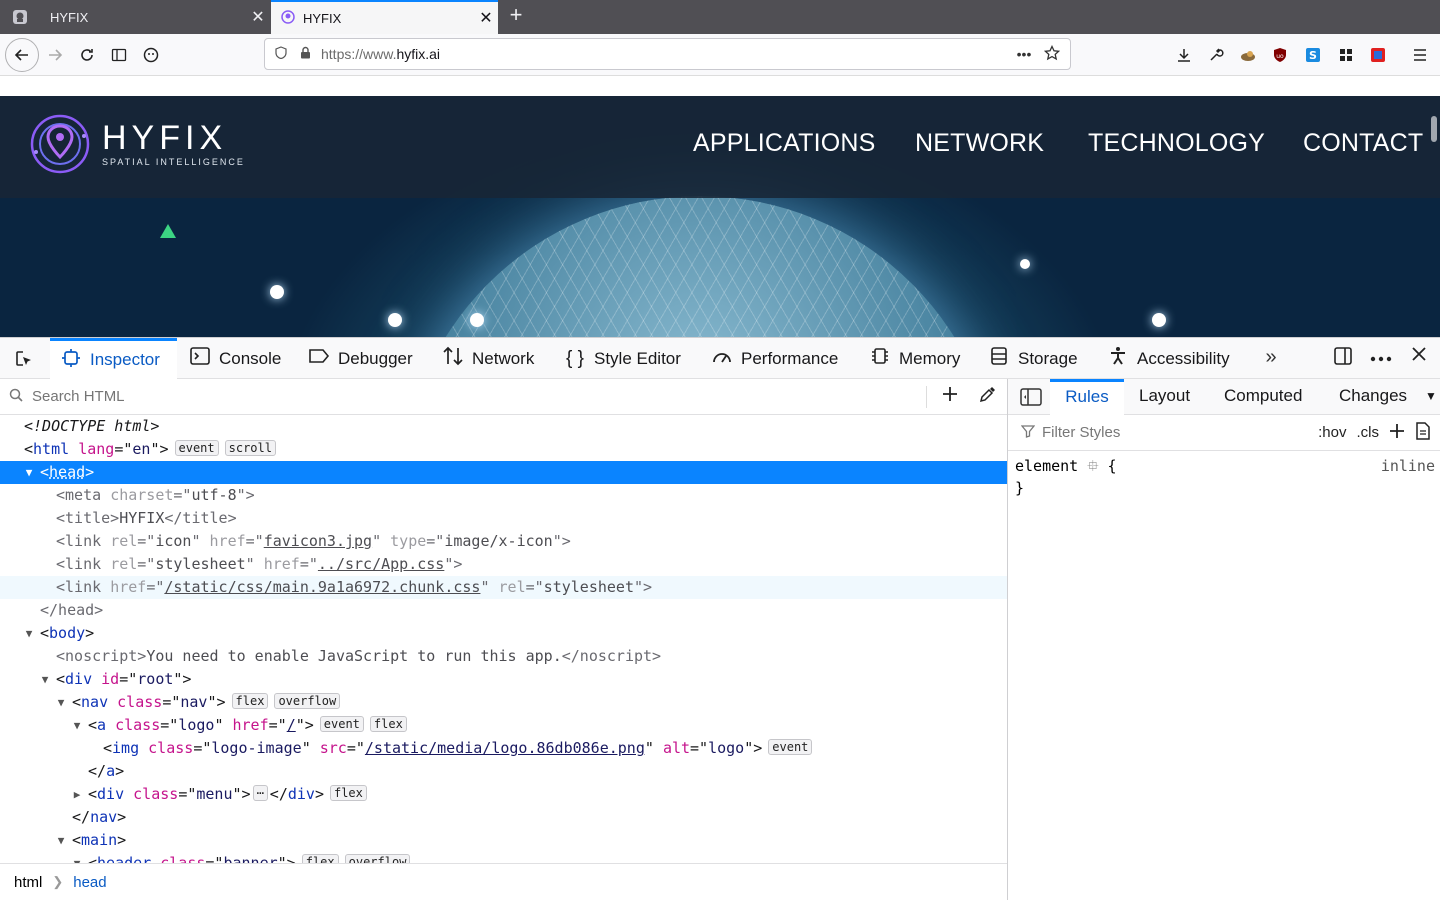 This screenshot has width=1440, height=900. What do you see at coordinates (89, 882) in the screenshot?
I see `breadcrumb-head: head` at bounding box center [89, 882].